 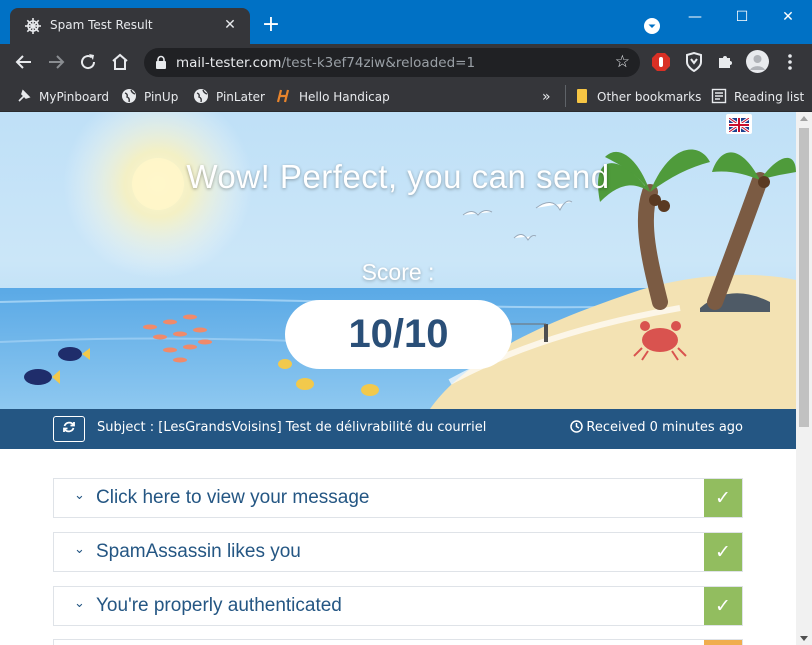 I want to click on ship-wheel-icon, so click(x=33, y=26).